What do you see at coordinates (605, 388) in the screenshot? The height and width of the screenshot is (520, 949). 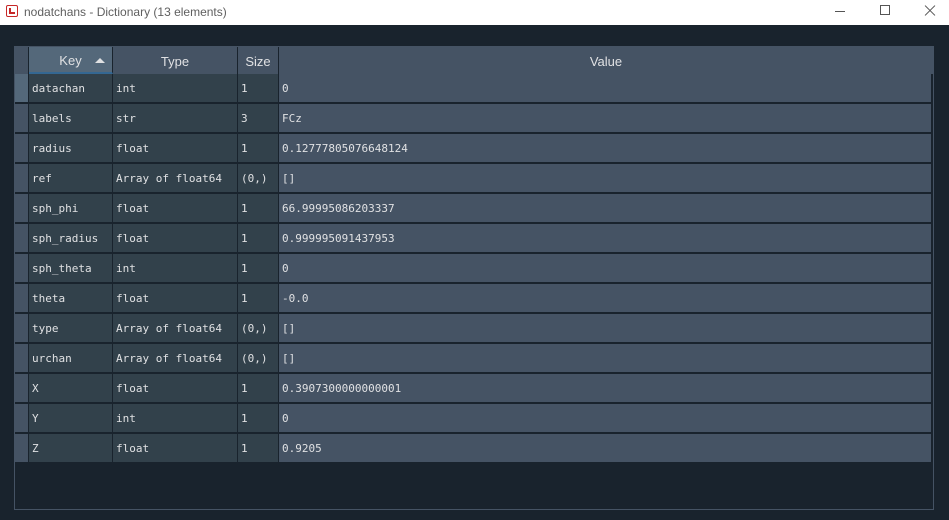 I see `cell-value: 0.3907300000000001` at bounding box center [605, 388].